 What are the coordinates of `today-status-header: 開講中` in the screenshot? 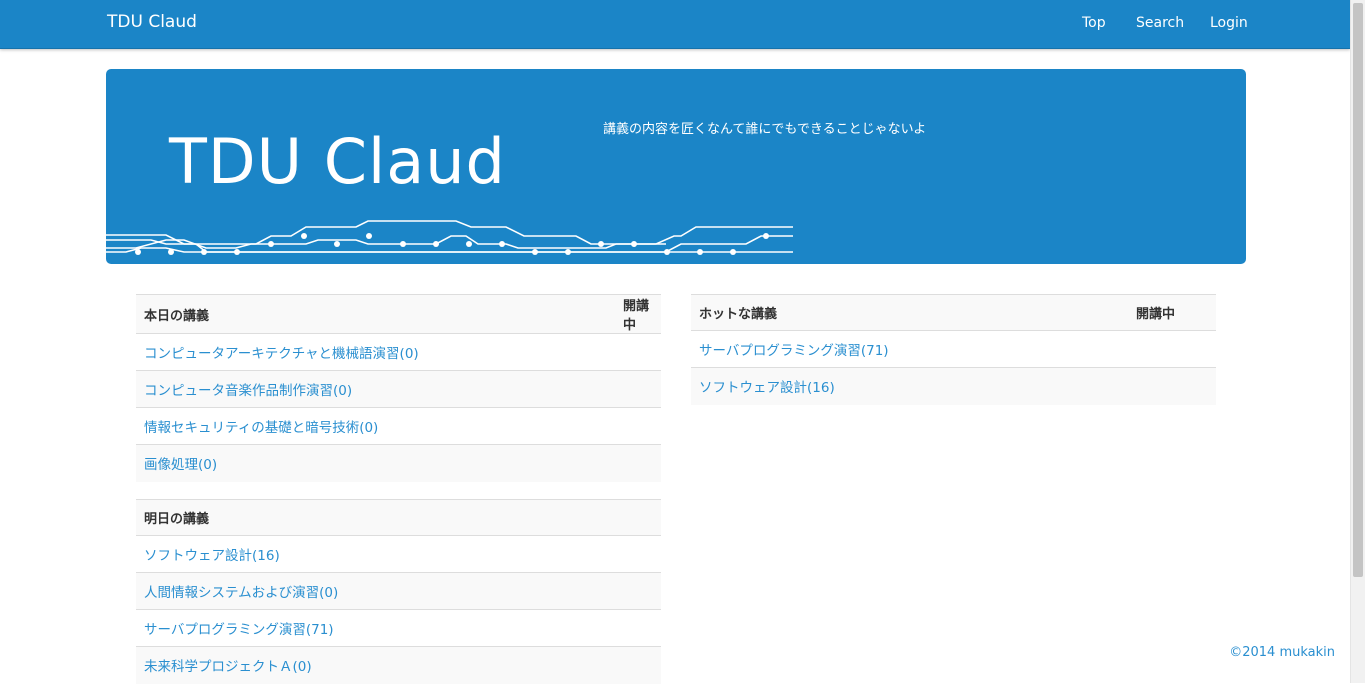 It's located at (638, 314).